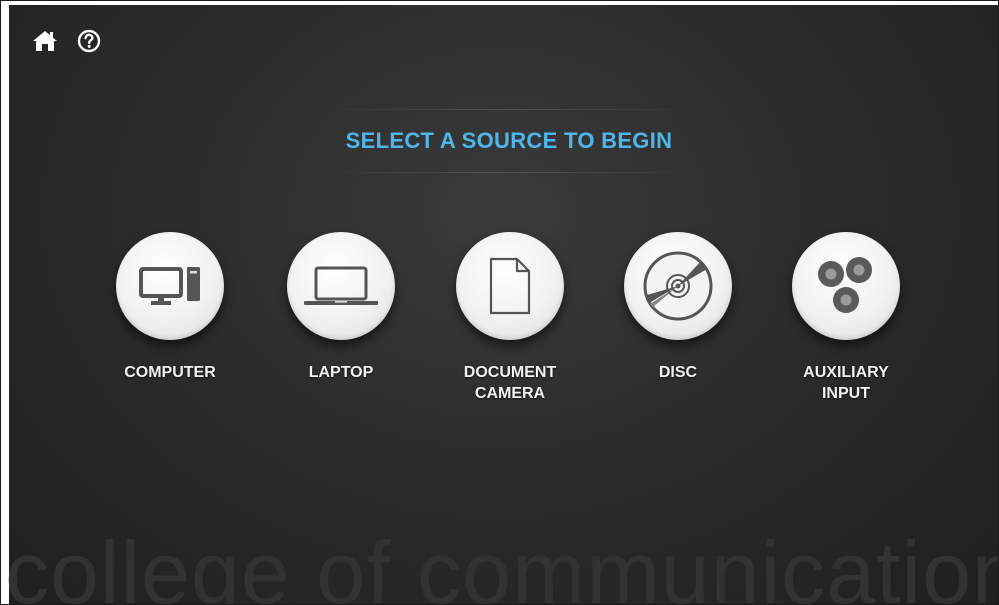 This screenshot has height=605, width=999. I want to click on computer-icon, so click(169, 286).